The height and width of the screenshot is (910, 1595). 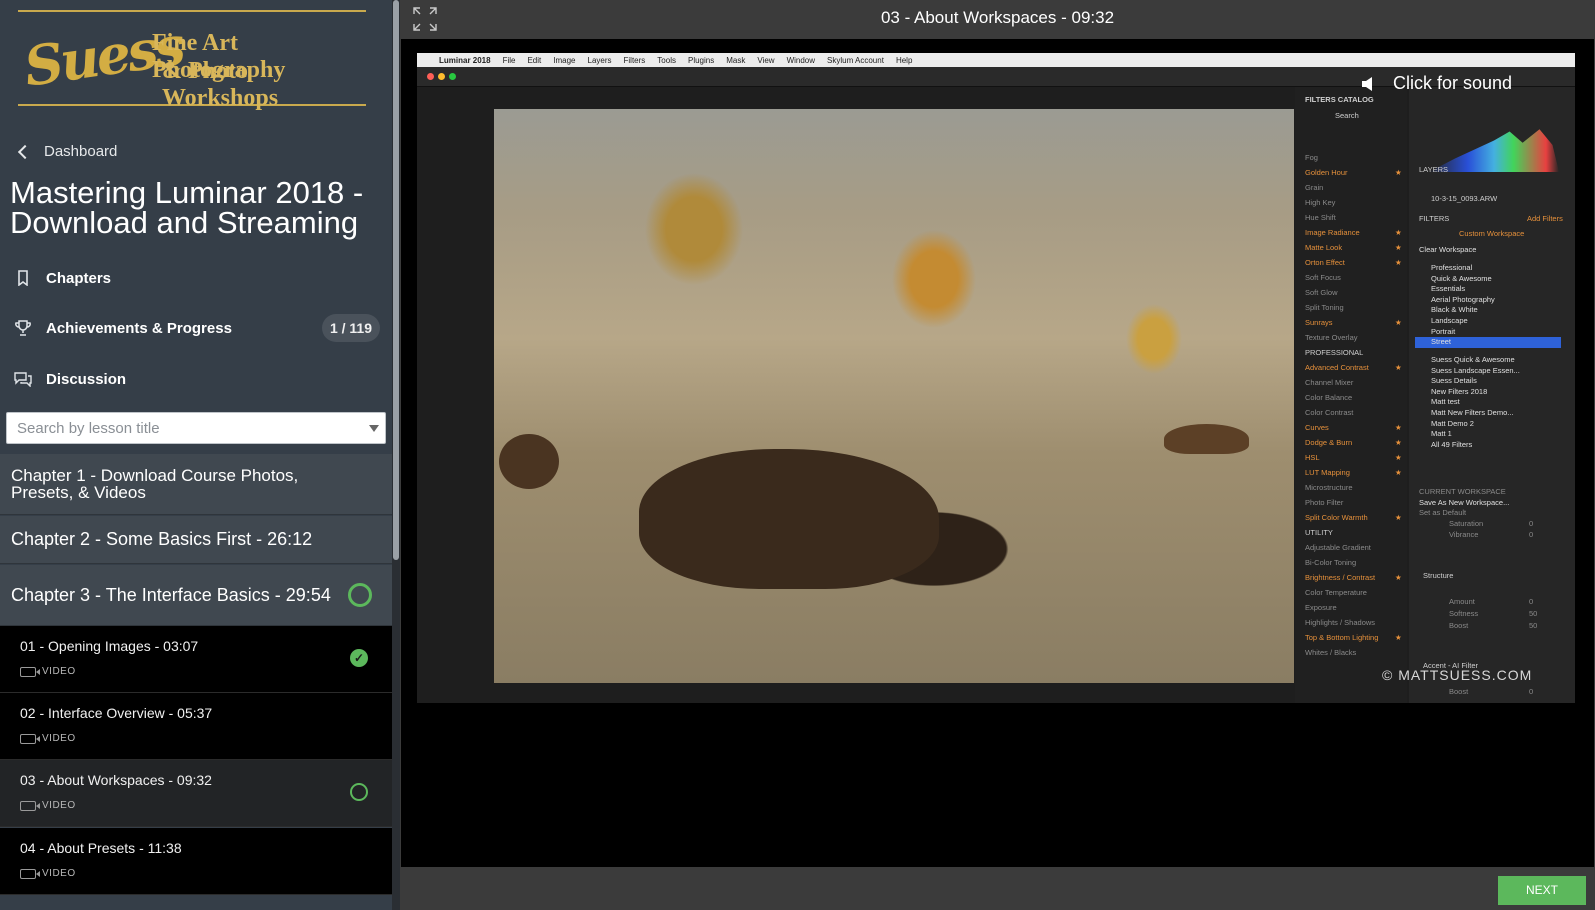 What do you see at coordinates (1441, 434) in the screenshot?
I see `custom-workspace-item: Matt 1` at bounding box center [1441, 434].